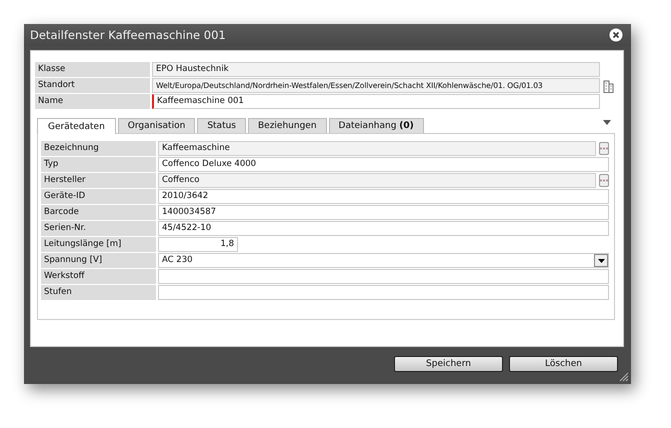  I want to click on resize-grip-icon, so click(624, 377).